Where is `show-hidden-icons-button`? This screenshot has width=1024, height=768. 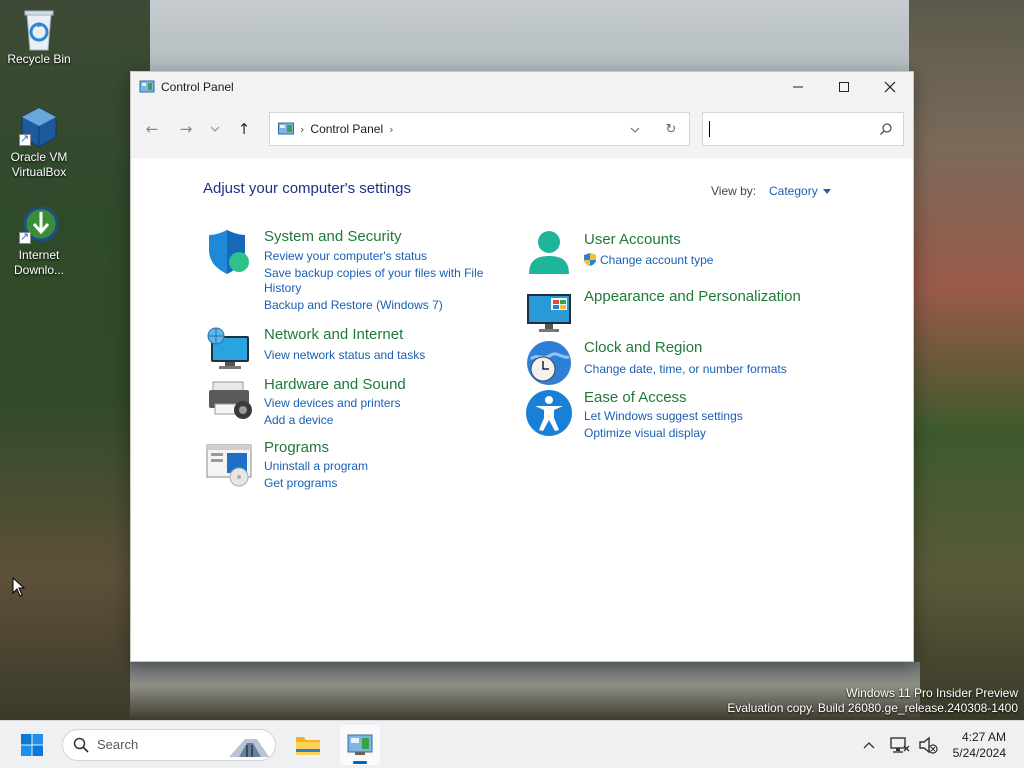 show-hidden-icons-button is located at coordinates (869, 745).